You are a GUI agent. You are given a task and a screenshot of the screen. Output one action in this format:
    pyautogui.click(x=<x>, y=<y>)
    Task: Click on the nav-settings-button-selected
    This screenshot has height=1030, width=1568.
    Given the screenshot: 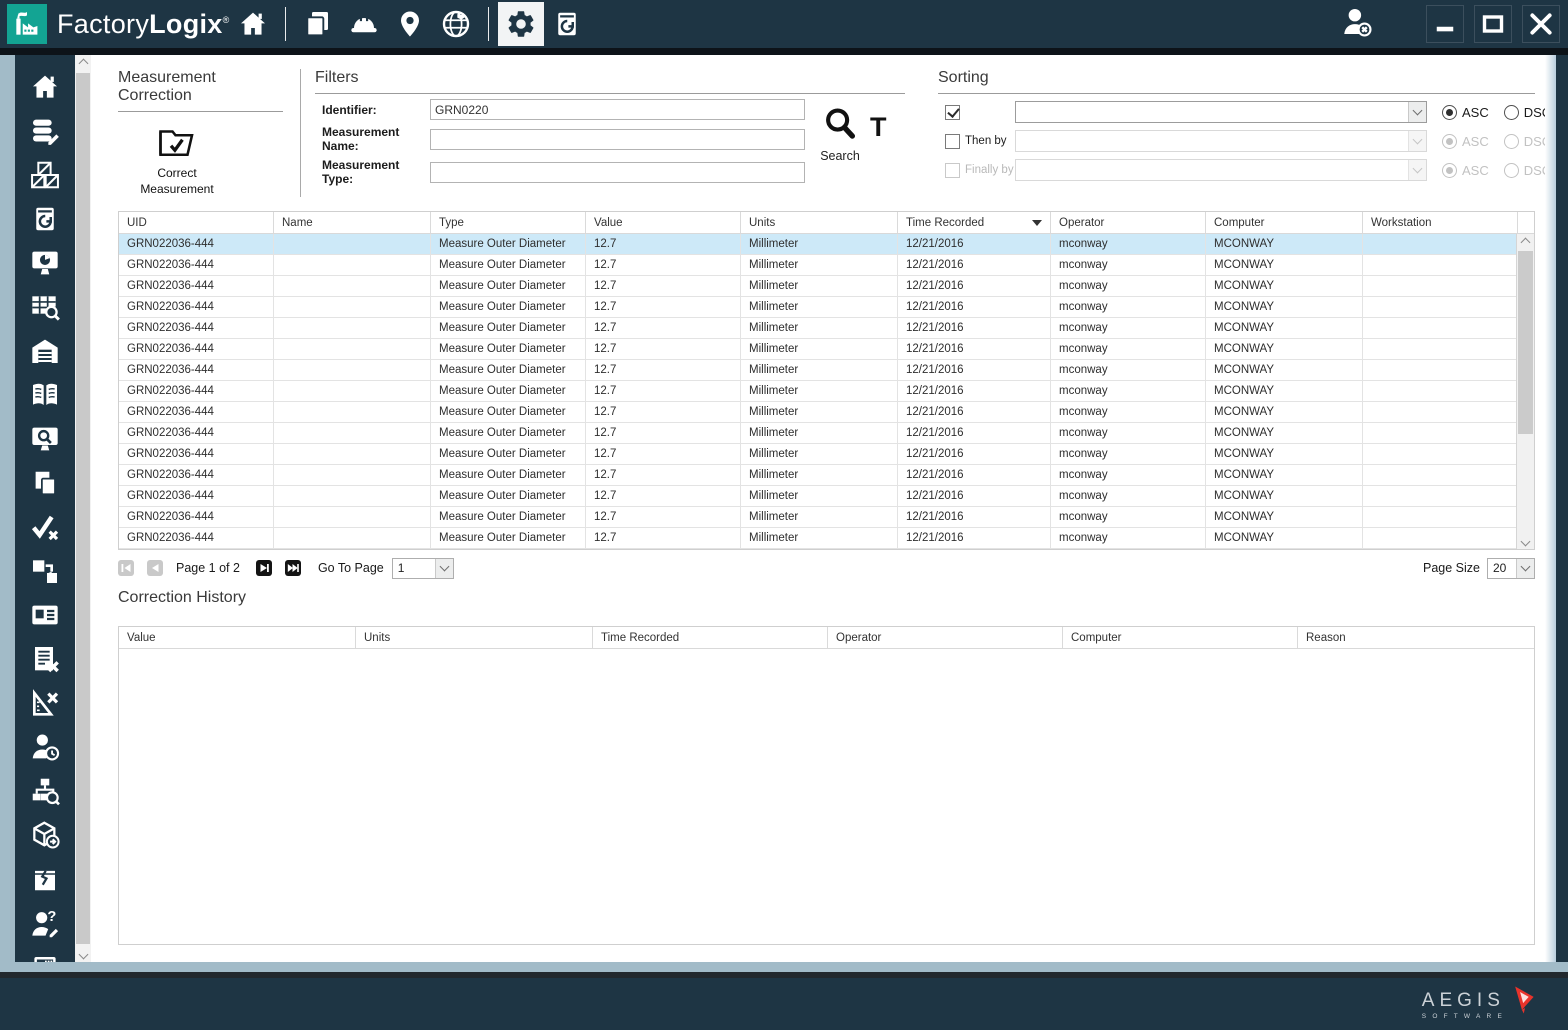 What is the action you would take?
    pyautogui.click(x=520, y=24)
    